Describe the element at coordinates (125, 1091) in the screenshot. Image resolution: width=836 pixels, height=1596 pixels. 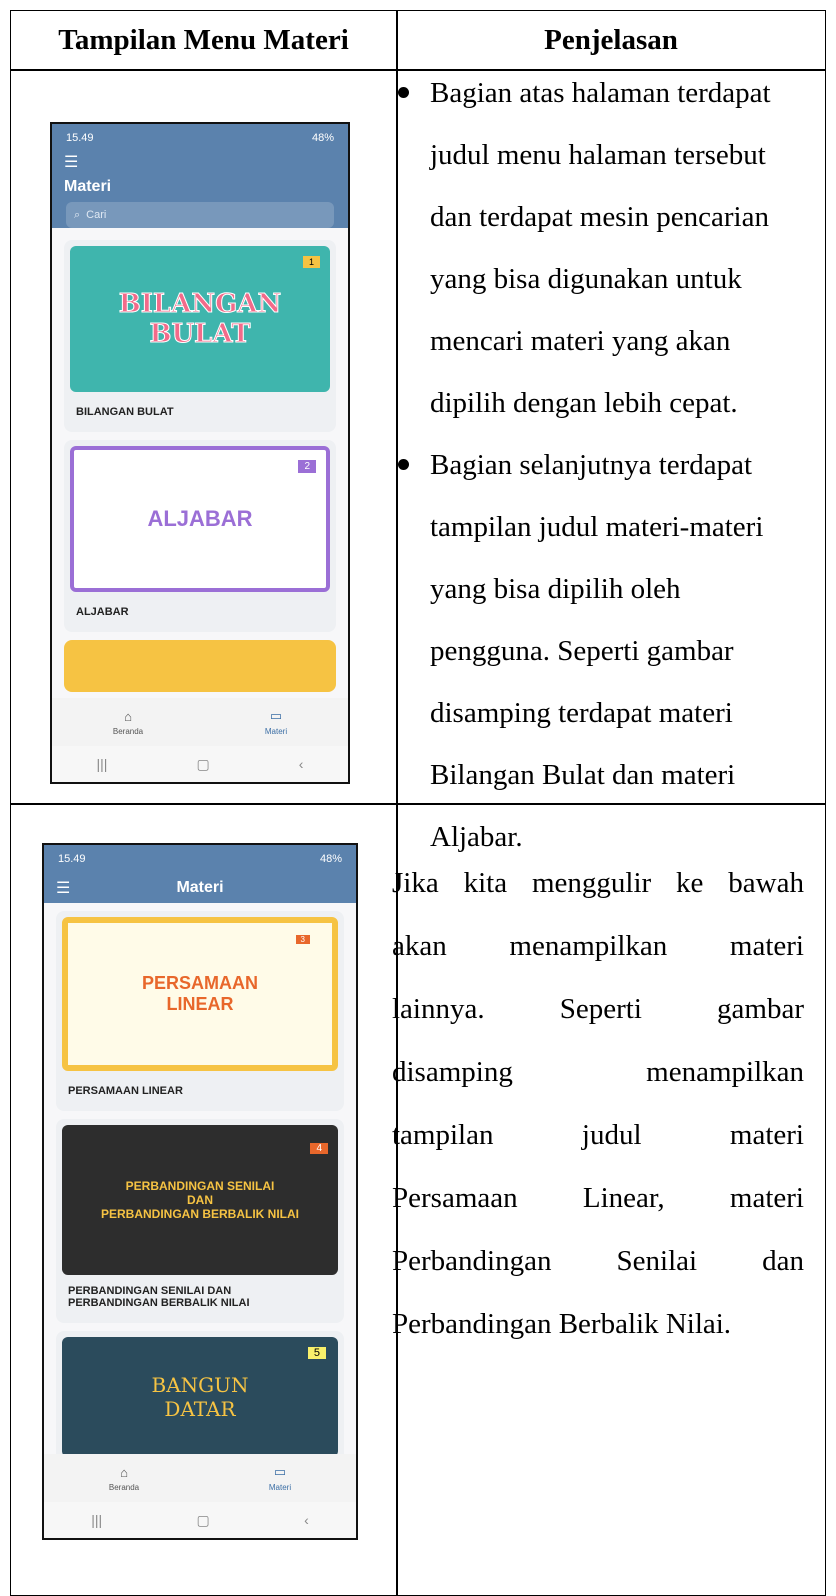
I see `card-label: PERSAMAAN LINEAR` at that location.